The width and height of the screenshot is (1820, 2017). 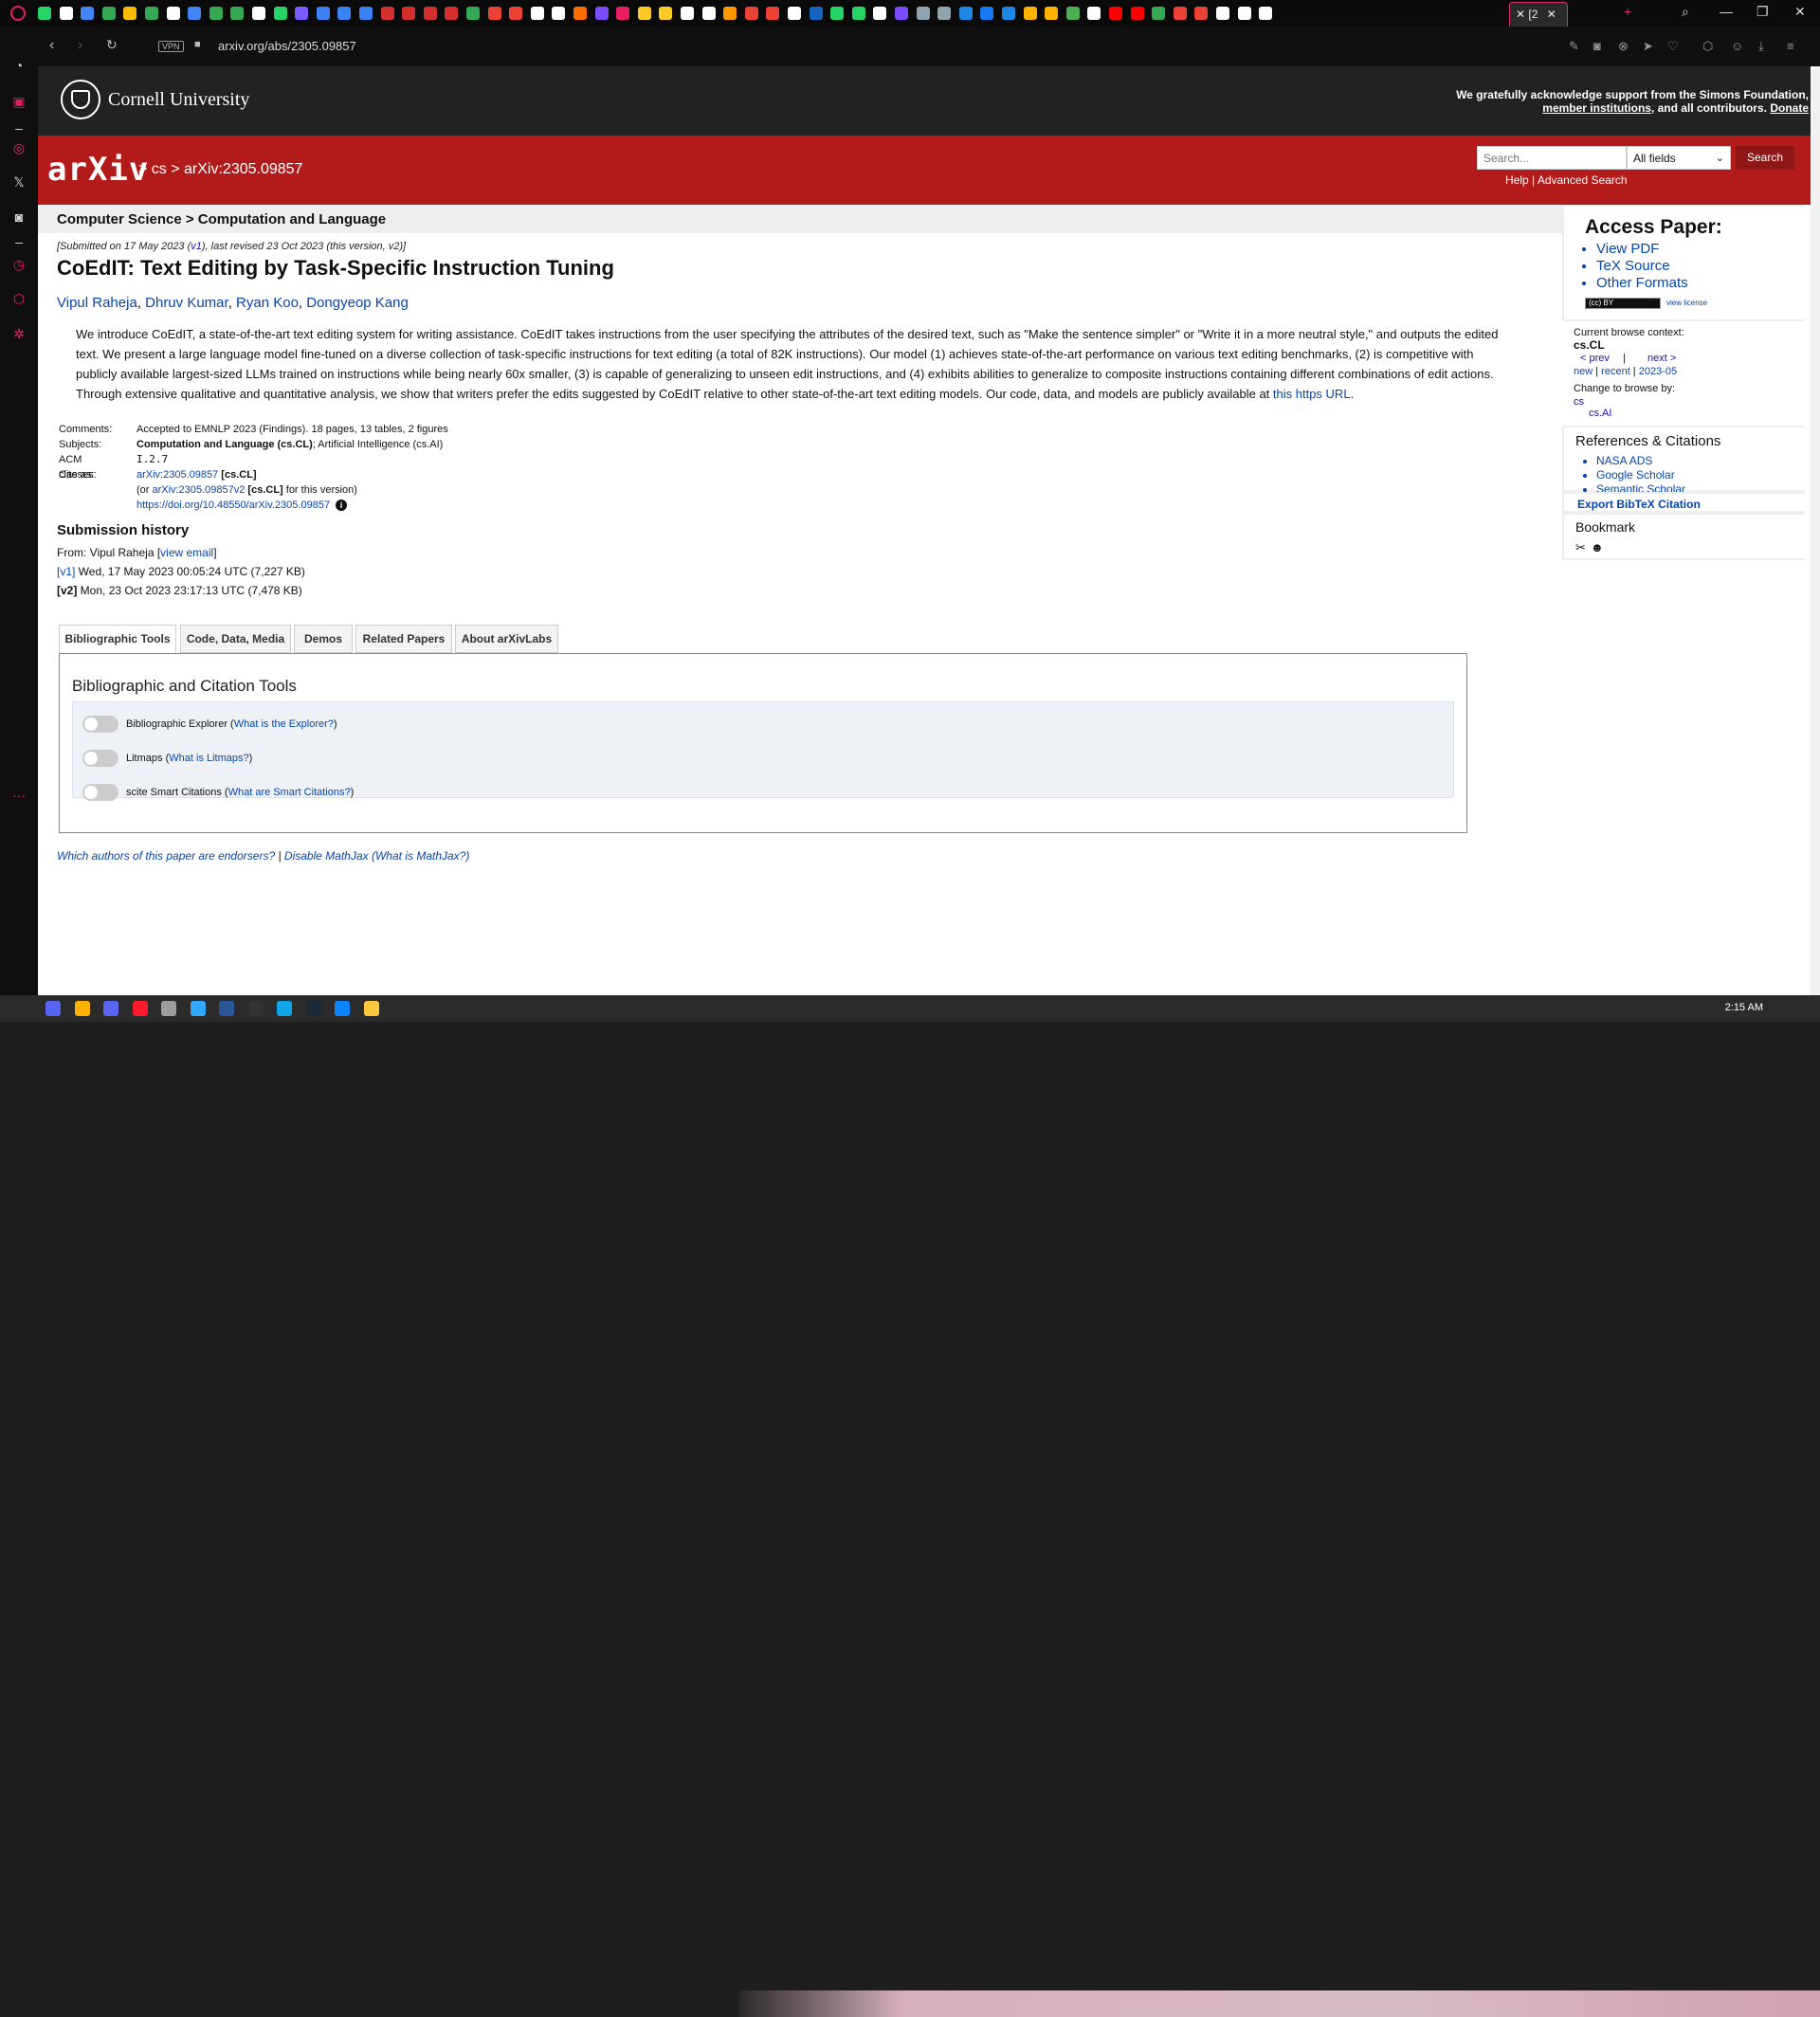 I want to click on cube-icon: ⬡, so click(x=1707, y=46).